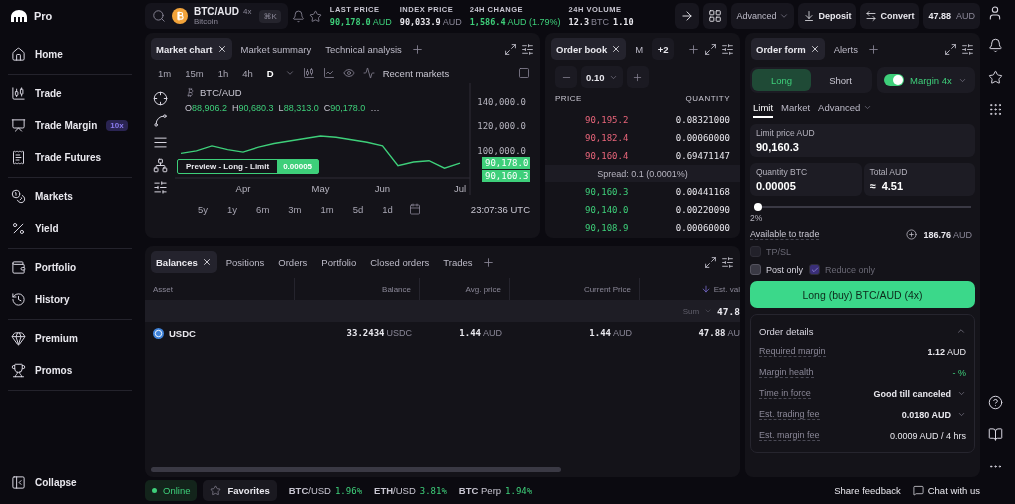  What do you see at coordinates (755, 269) in the screenshot?
I see `checkbox` at bounding box center [755, 269].